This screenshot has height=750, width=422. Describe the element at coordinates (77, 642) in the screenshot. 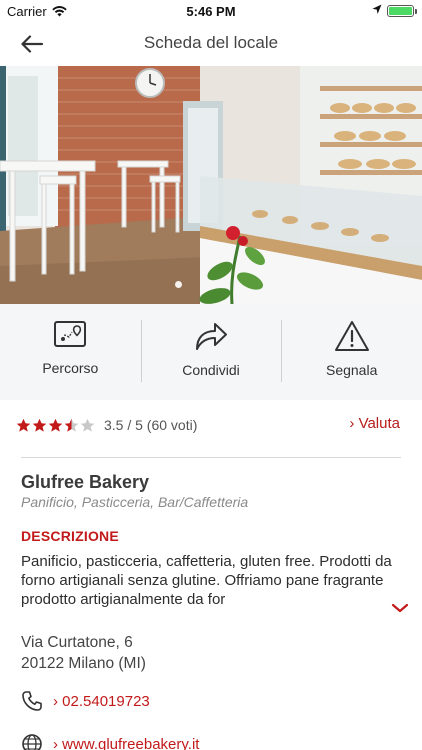

I see `address-line-1: Via Curtatone, 6` at that location.